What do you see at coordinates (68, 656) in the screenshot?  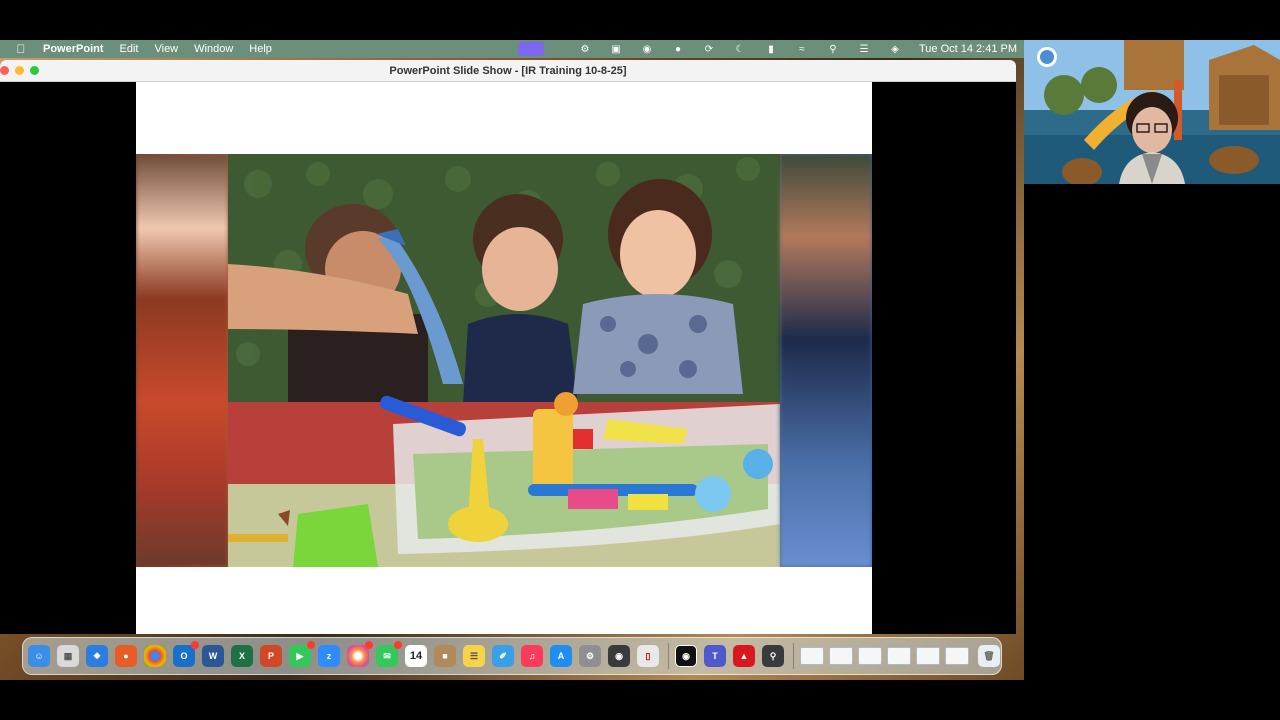 I see `launchpad-icon: ▦` at bounding box center [68, 656].